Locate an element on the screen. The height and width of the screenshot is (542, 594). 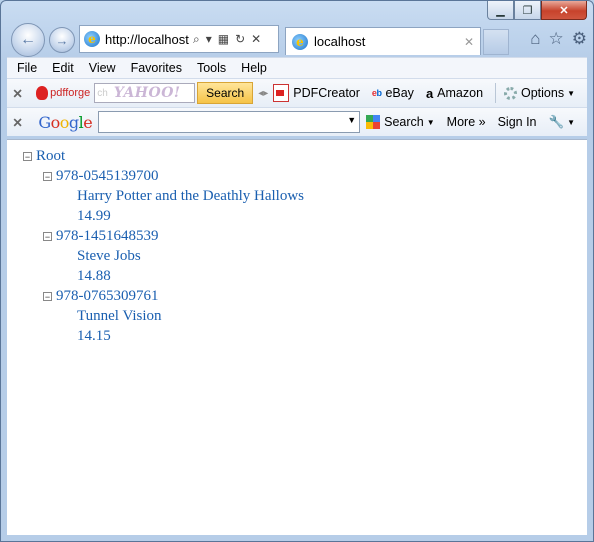
forward-button: → is located at coordinates (62, 40).